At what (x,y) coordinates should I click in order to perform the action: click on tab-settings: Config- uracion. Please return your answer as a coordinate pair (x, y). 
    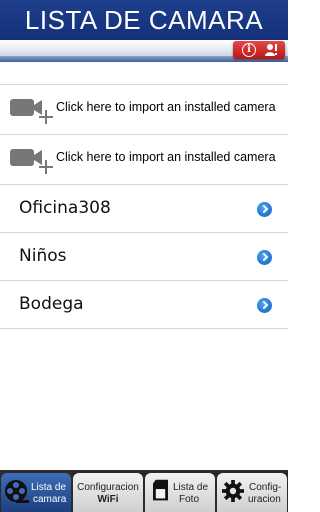
    Looking at the image, I should click on (252, 492).